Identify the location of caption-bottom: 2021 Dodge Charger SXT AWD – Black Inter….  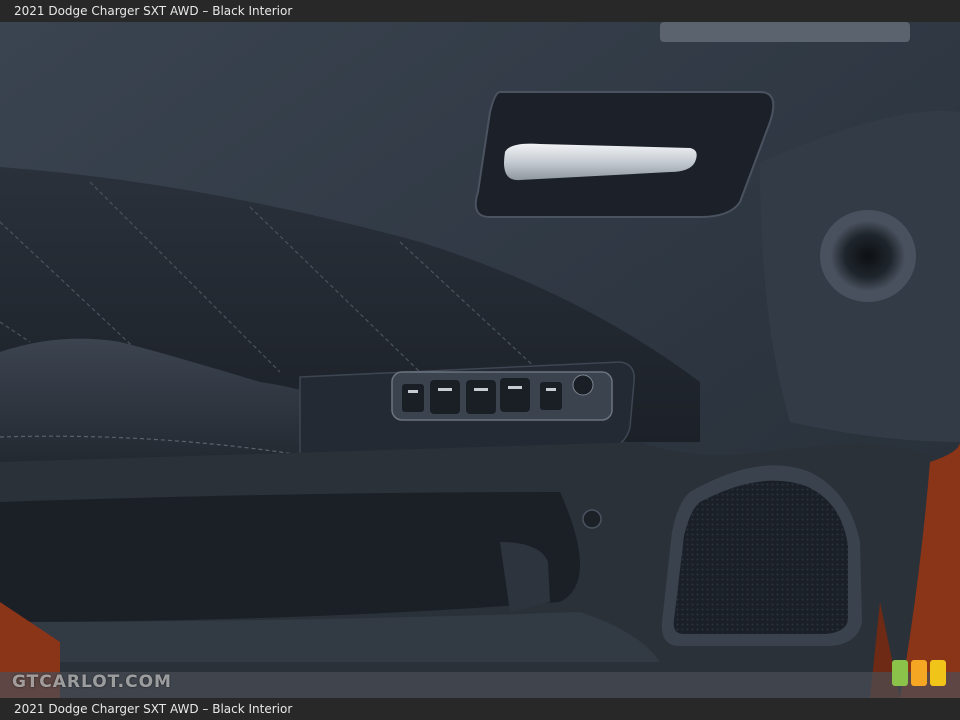
(480, 709).